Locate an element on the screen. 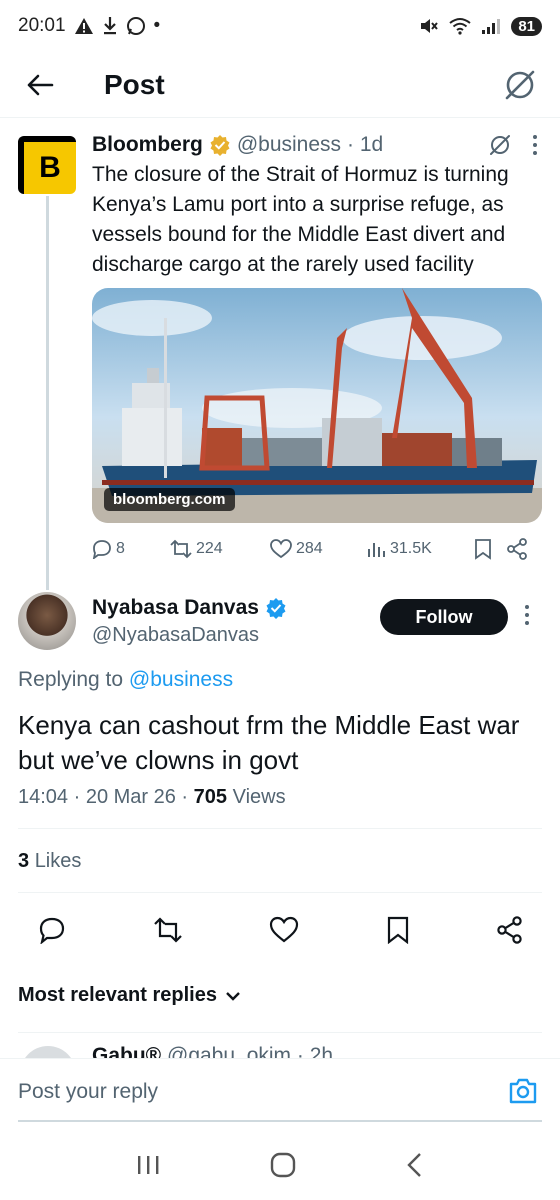 The image size is (560, 1200). replying-to: Replying to @business is located at coordinates (125, 680).